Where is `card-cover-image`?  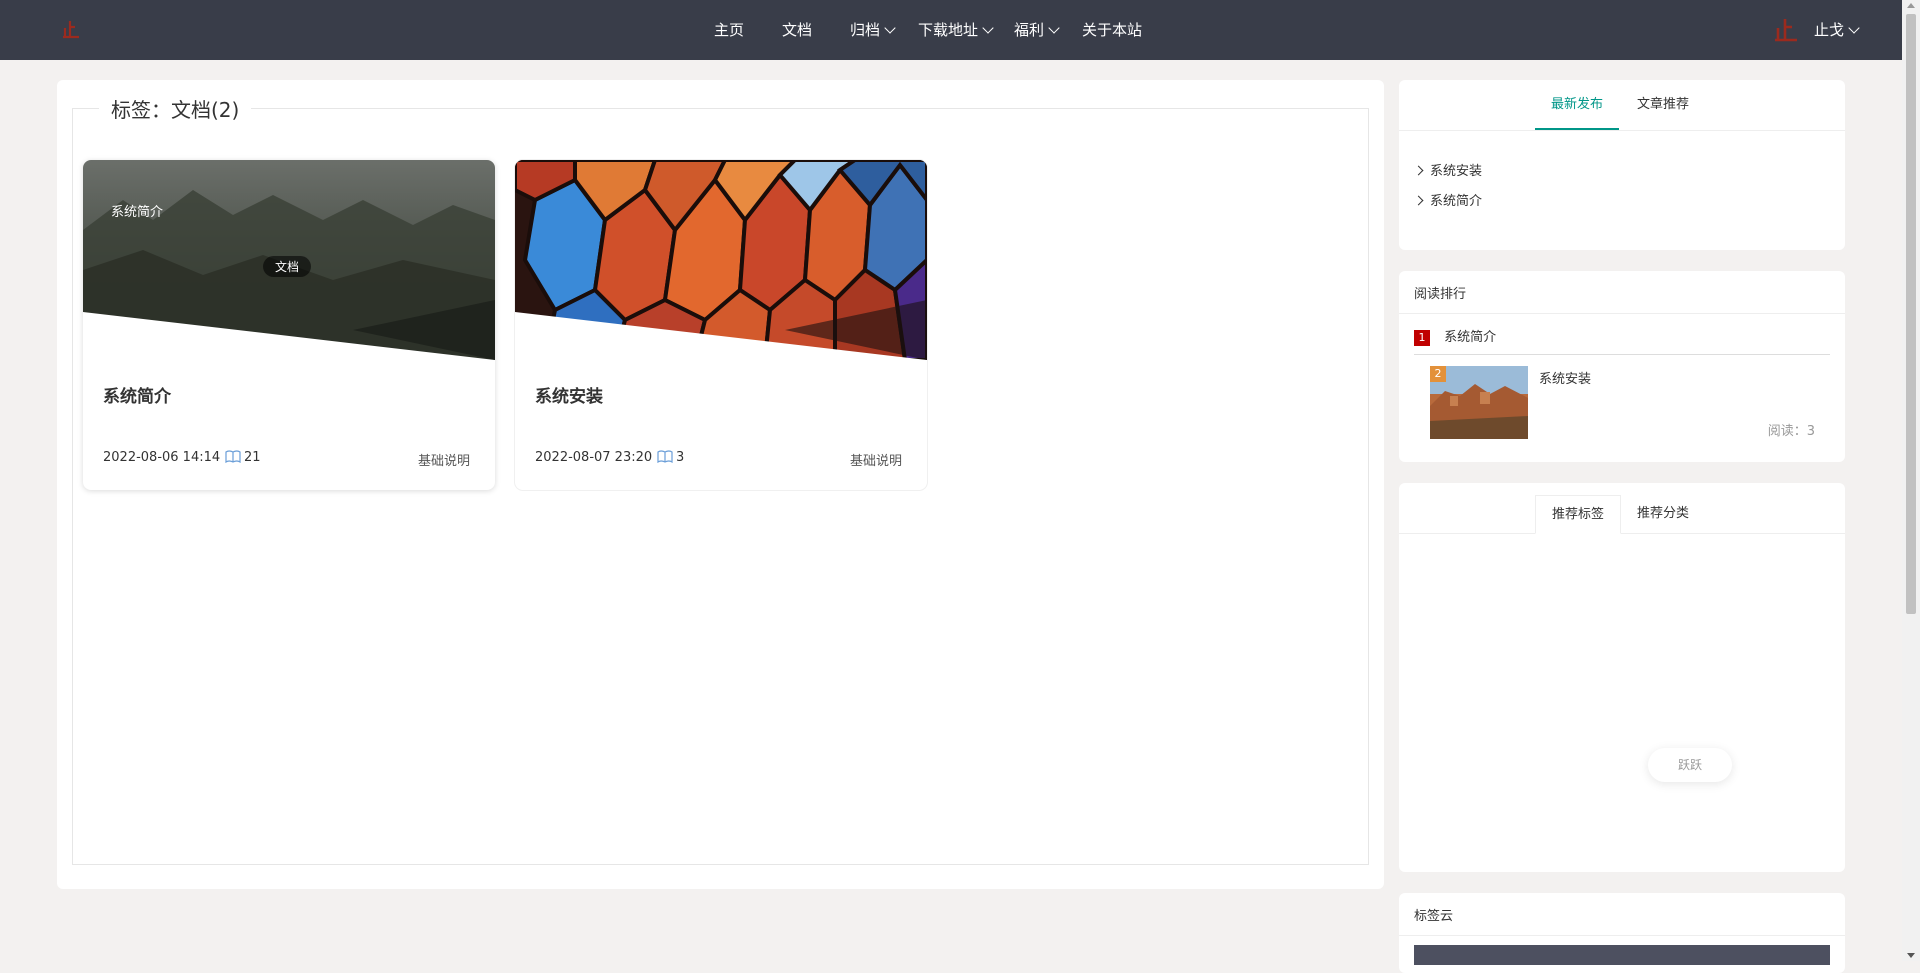
card-cover-image is located at coordinates (721, 260).